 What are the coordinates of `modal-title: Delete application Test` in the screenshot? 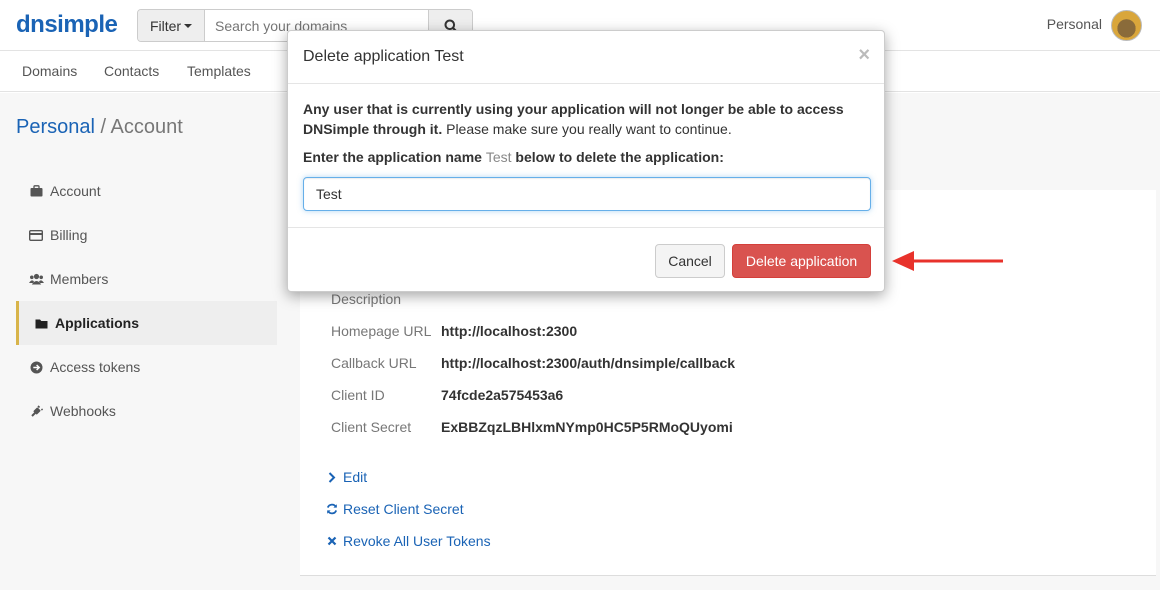 It's located at (383, 56).